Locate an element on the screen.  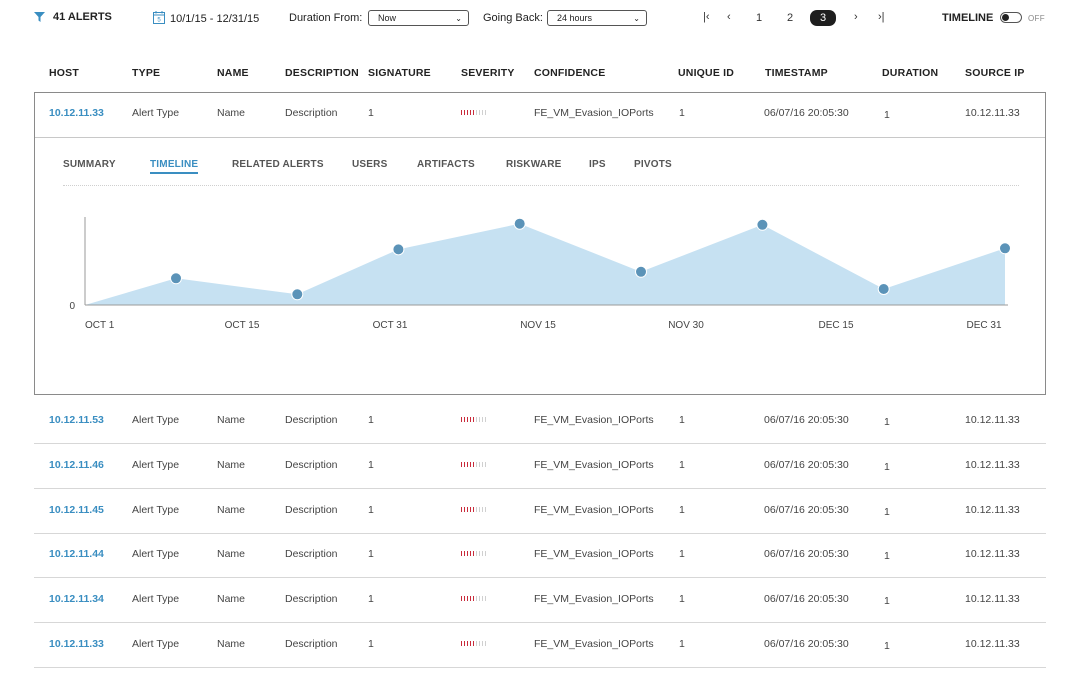
duration-from-value: Now is located at coordinates (387, 18).